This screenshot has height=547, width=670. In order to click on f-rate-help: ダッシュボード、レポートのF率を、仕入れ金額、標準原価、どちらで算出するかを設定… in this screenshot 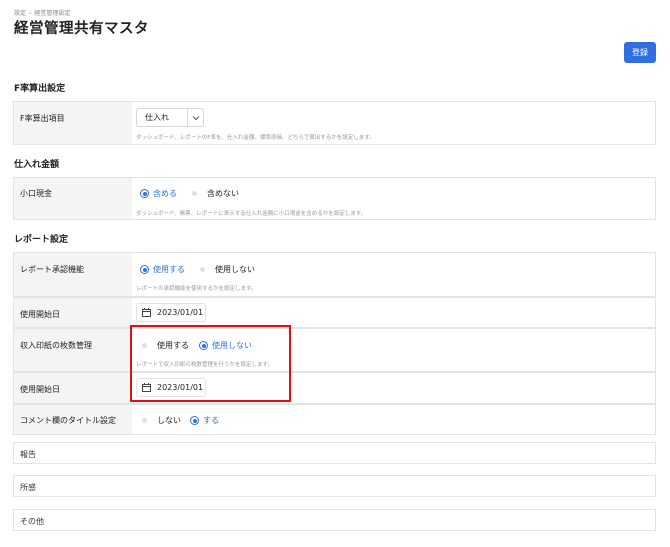, I will do `click(255, 138)`.